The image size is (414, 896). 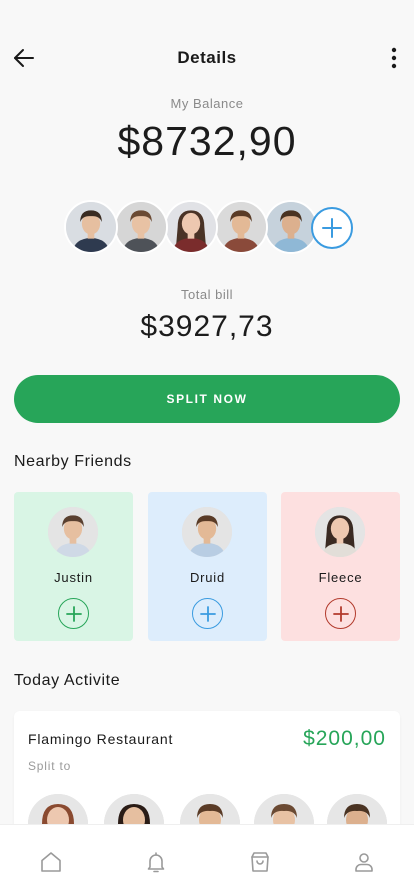 I want to click on friend-name: Druid, so click(x=207, y=577).